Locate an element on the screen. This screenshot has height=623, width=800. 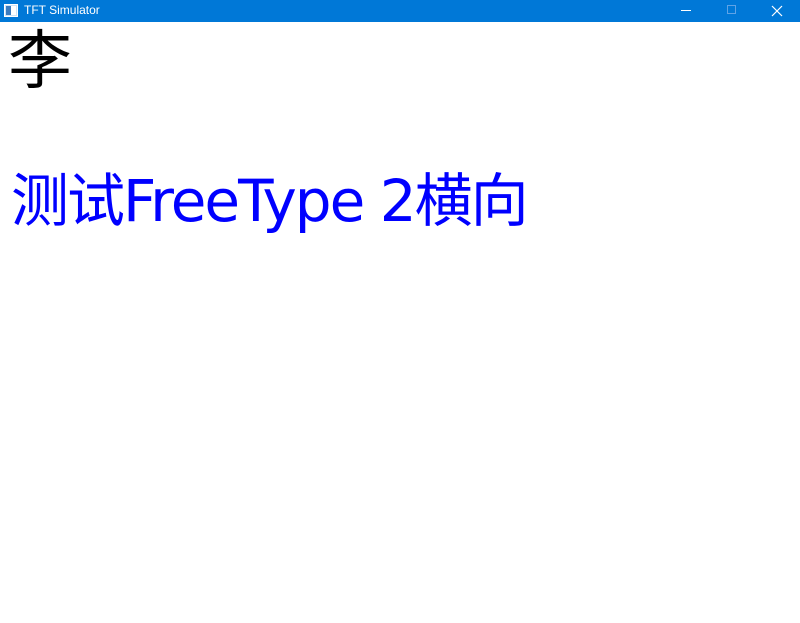
maximize-icon is located at coordinates (731, 9).